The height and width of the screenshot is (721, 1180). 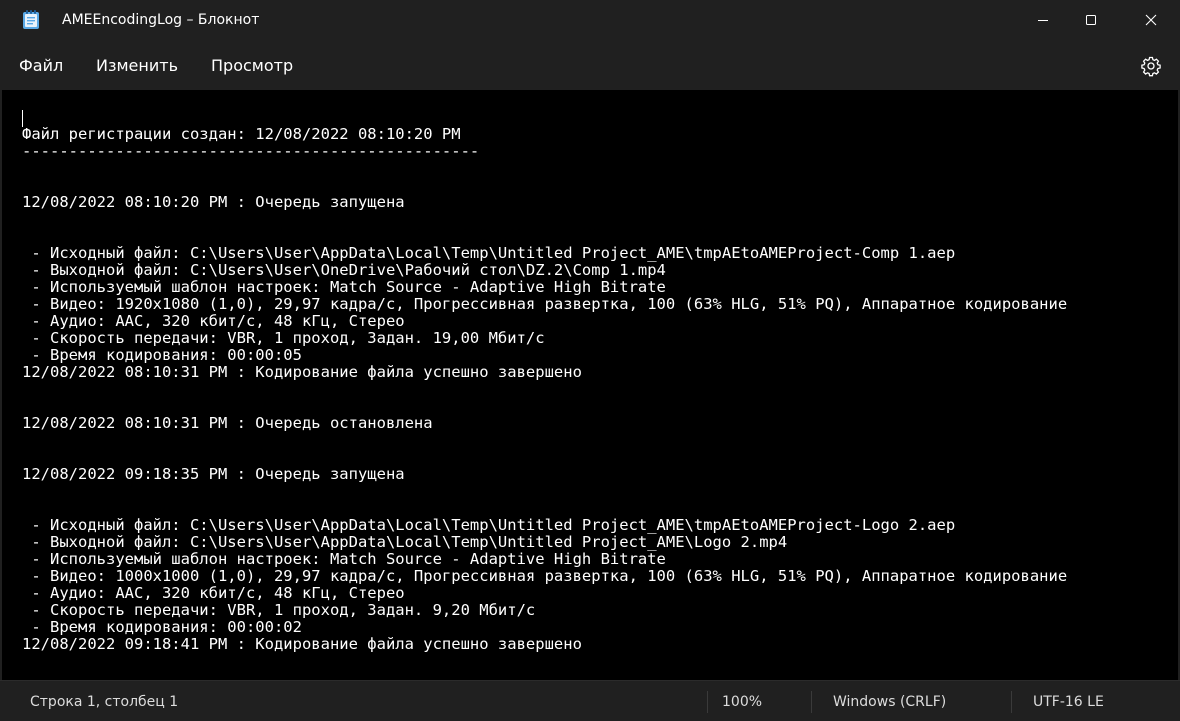 I want to click on maximize-icon, so click(x=1091, y=20).